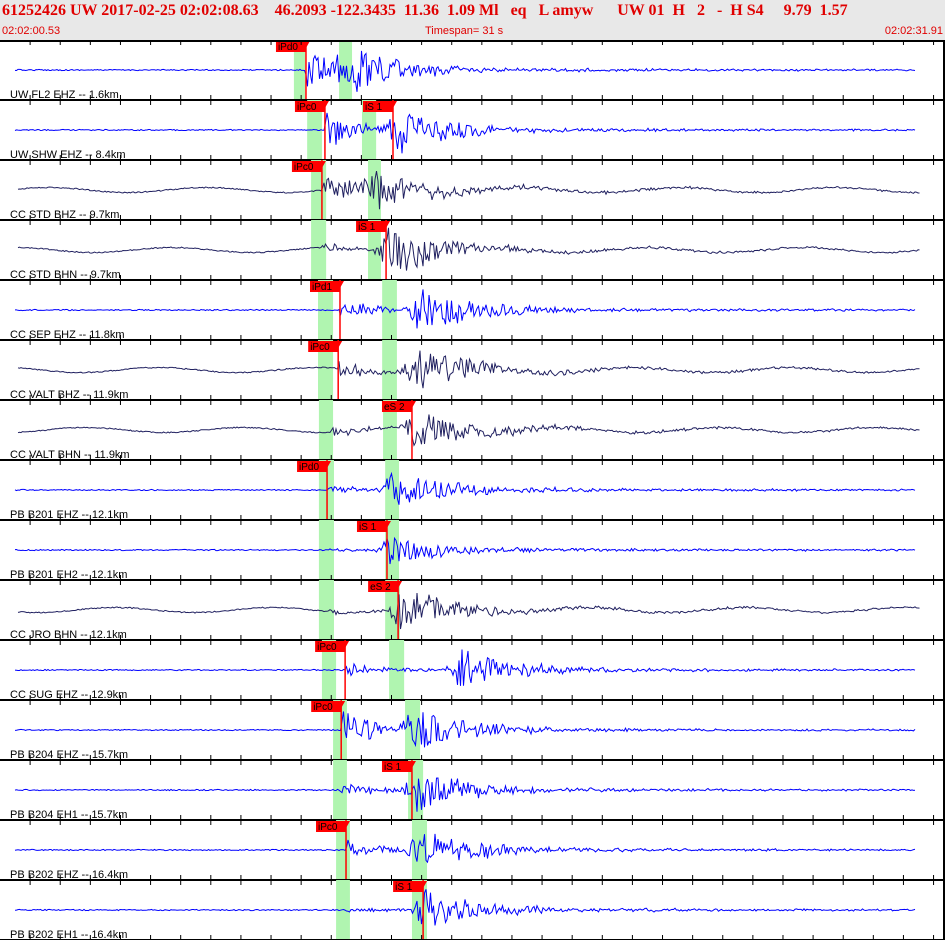 The image size is (945, 940). Describe the element at coordinates (464, 31) in the screenshot. I see `timespan-label: Timespan= 31 s` at that location.